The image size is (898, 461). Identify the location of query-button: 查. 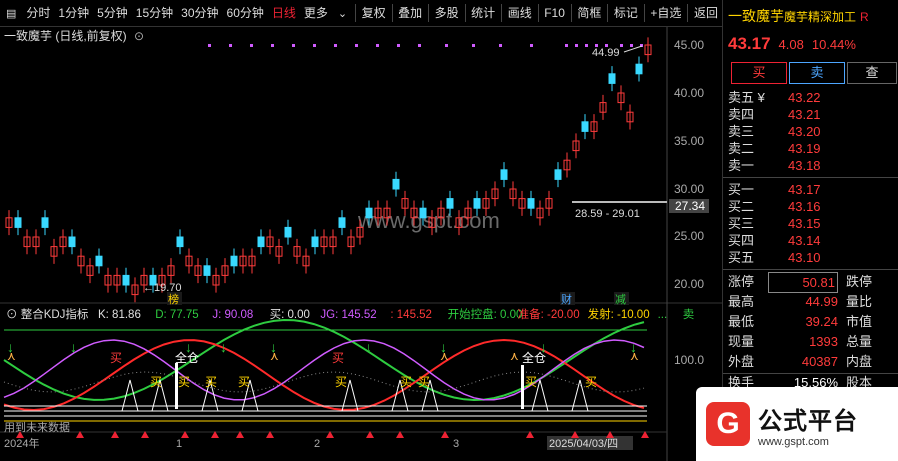
(872, 73).